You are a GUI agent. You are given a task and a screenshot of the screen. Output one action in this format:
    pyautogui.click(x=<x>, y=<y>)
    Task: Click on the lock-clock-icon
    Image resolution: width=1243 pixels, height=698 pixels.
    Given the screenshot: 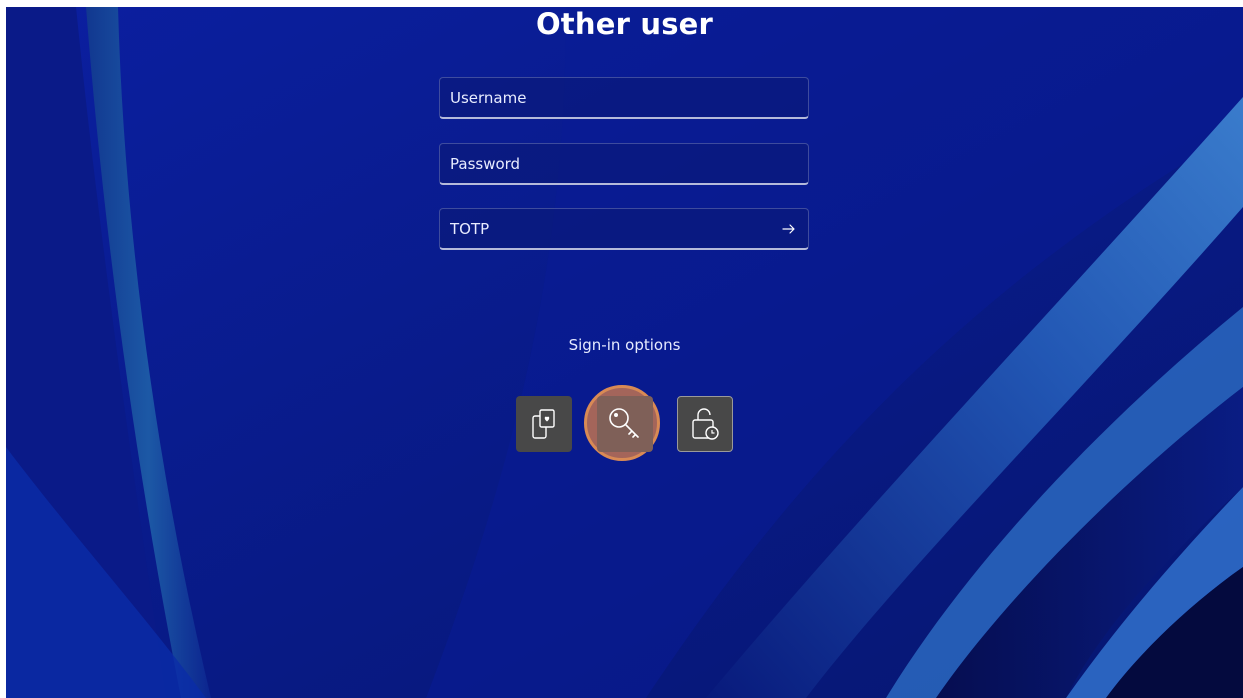 What is the action you would take?
    pyautogui.click(x=705, y=424)
    